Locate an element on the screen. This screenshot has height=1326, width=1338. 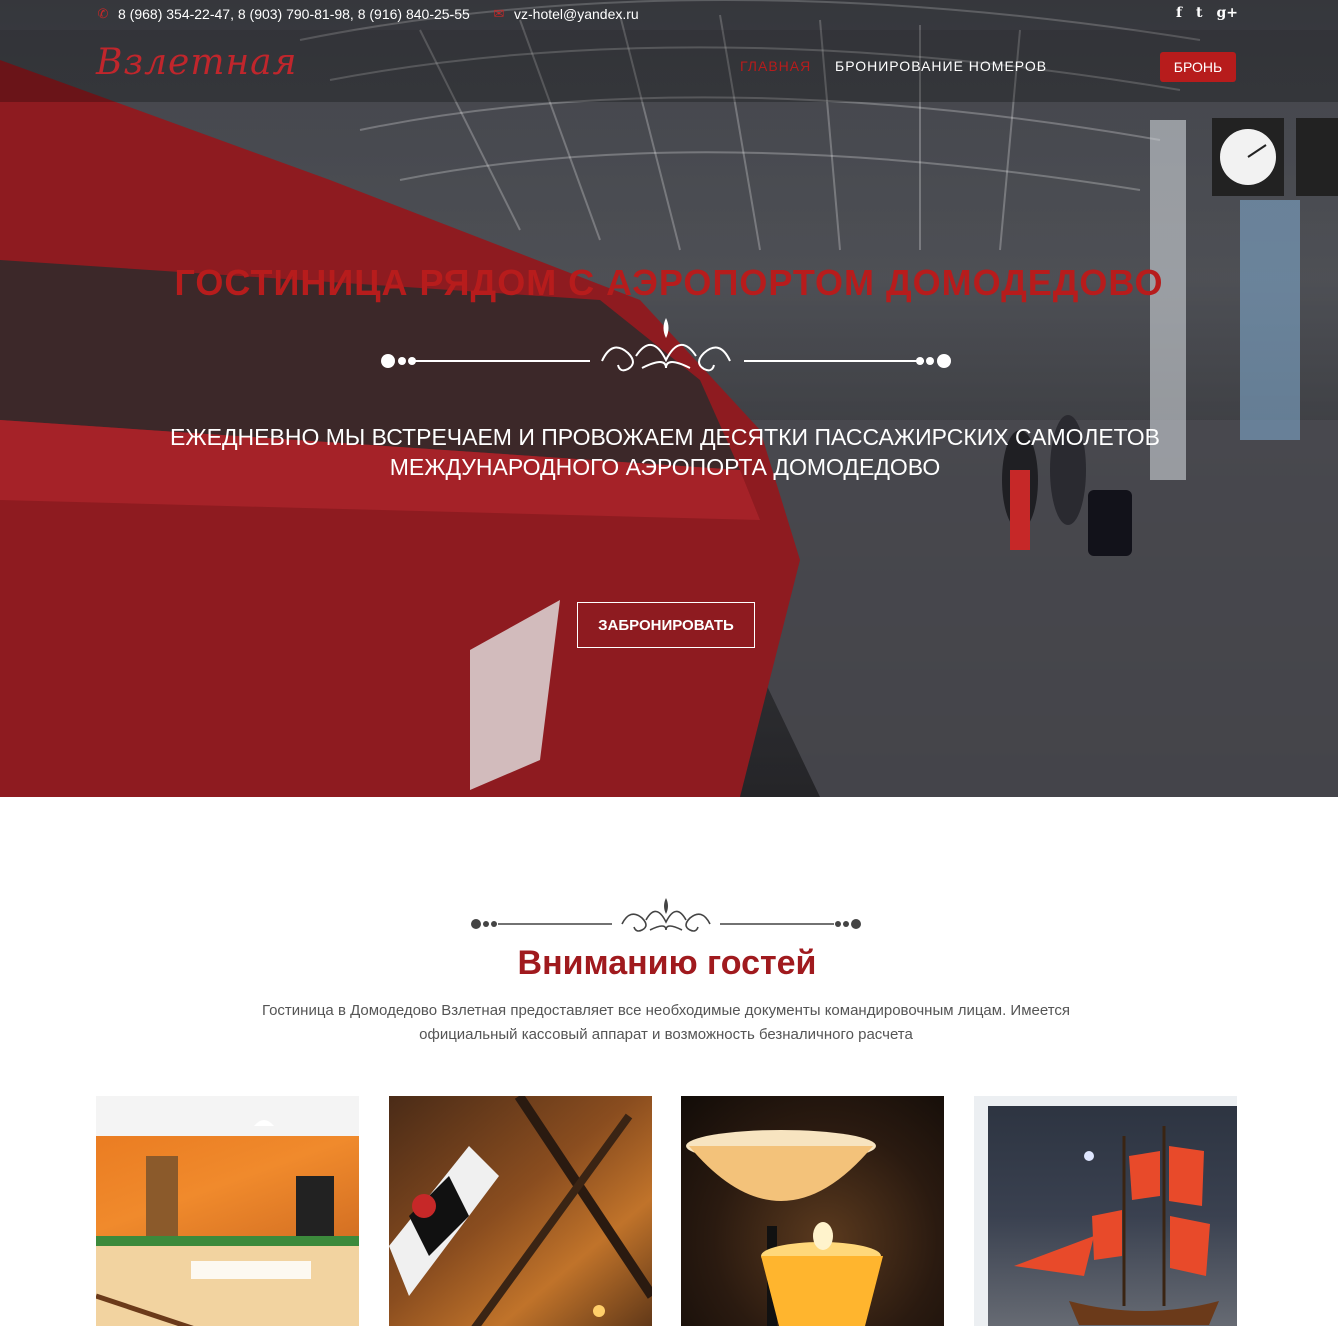
cafe-photo is located at coordinates (227, 1211).